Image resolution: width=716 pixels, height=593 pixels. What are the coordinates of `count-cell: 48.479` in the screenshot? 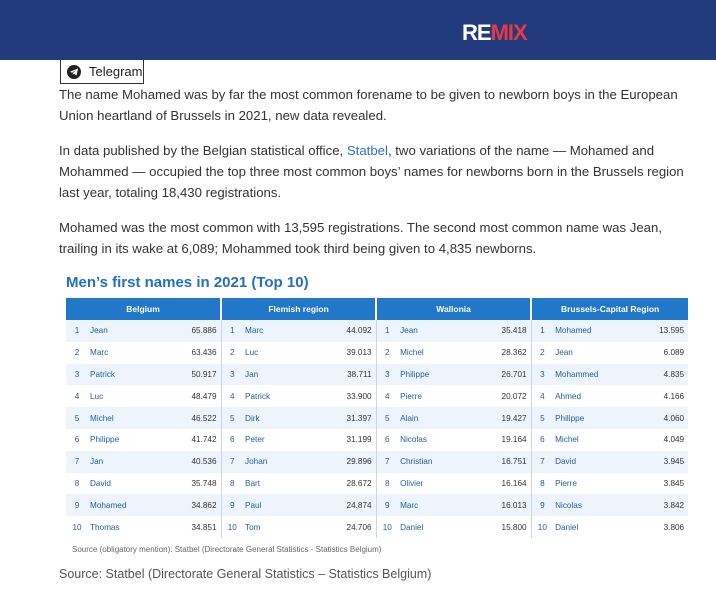 It's located at (198, 396).